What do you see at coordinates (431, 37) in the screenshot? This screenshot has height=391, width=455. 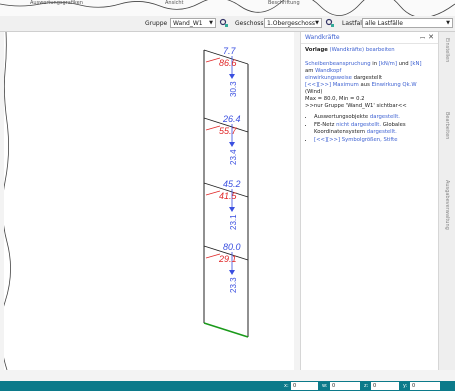 I see `close-icon: ✕` at bounding box center [431, 37].